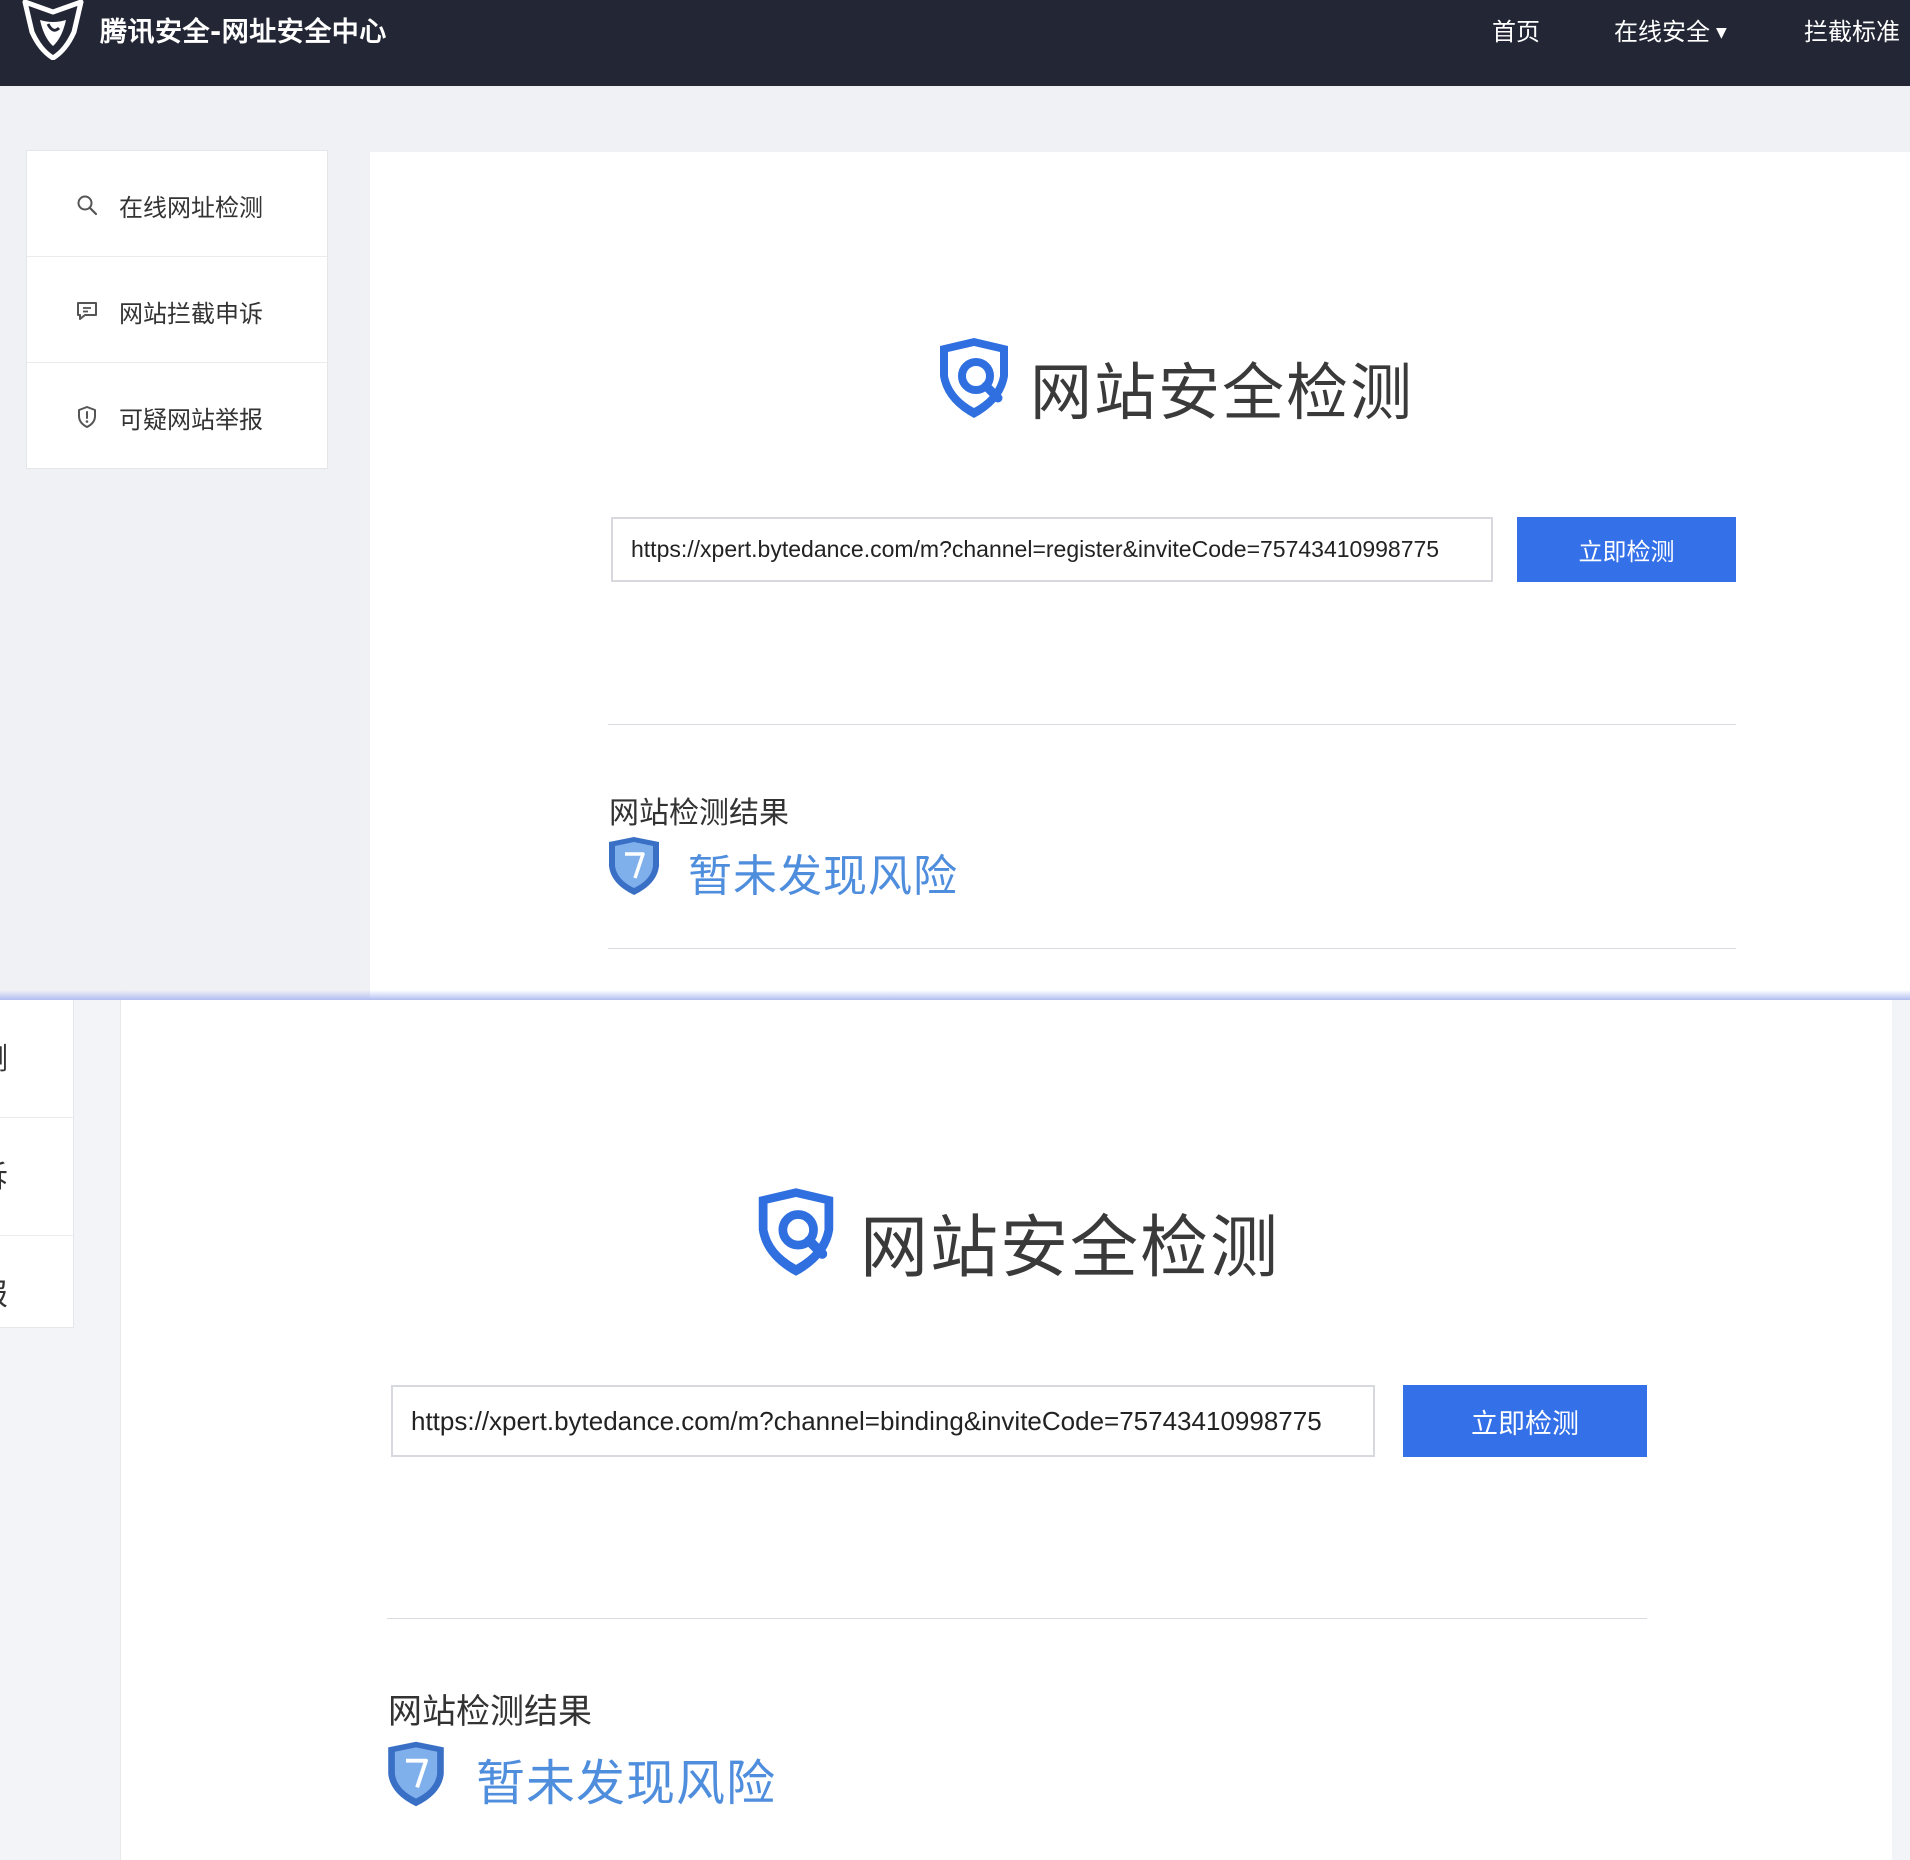 The height and width of the screenshot is (1860, 1910). What do you see at coordinates (36, 1177) in the screenshot?
I see `sidebar-item-block-appeal: 诉` at bounding box center [36, 1177].